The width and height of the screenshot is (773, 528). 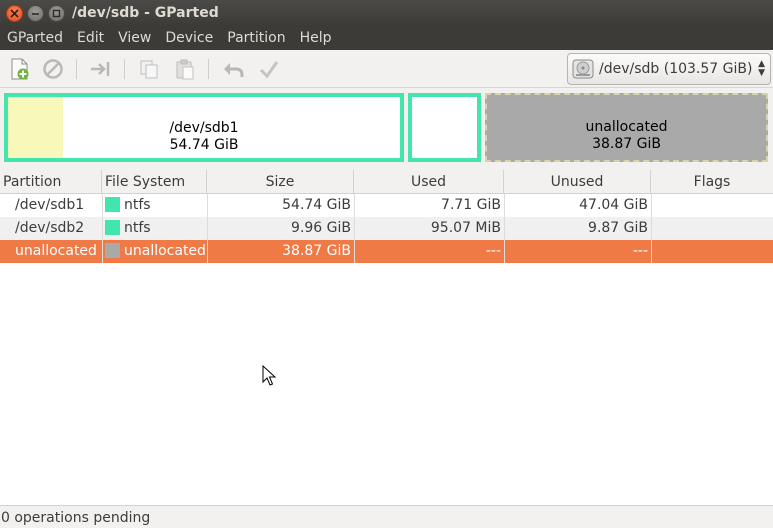 I want to click on partition-name: unallocated, so click(x=626, y=127).